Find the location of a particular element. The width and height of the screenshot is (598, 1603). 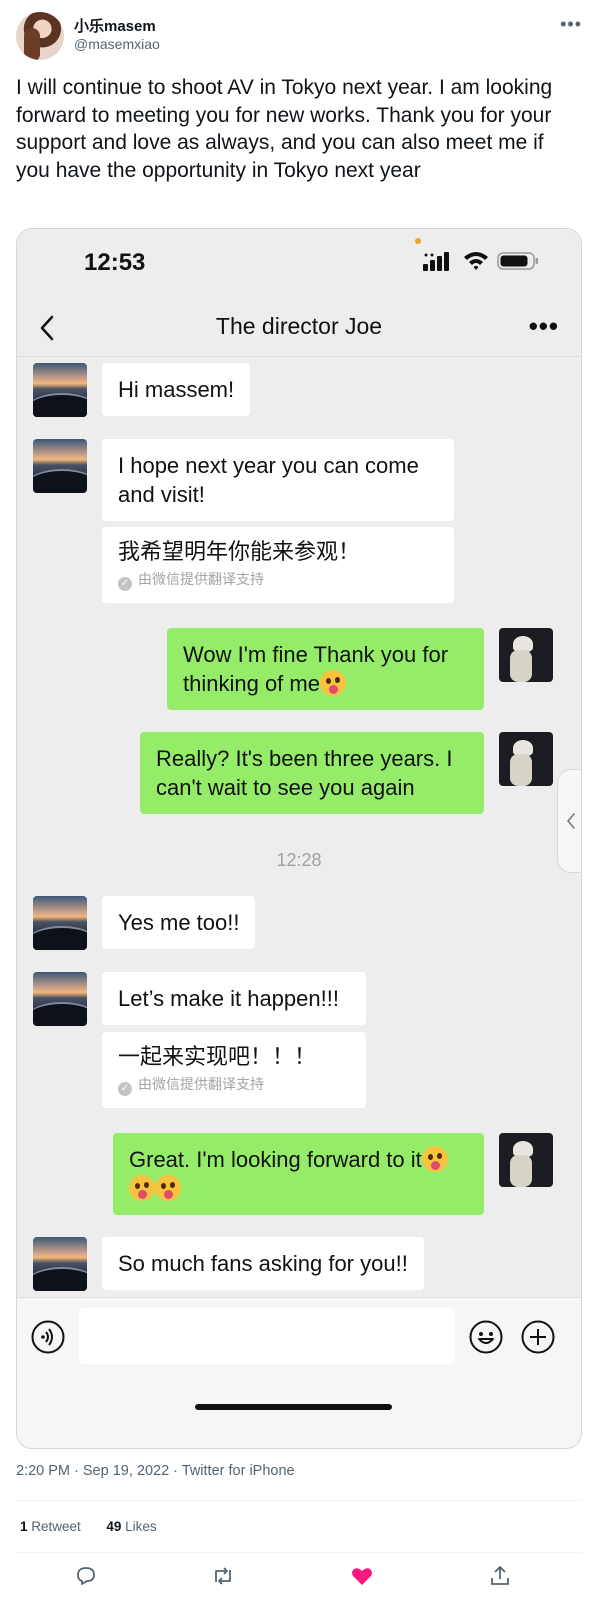

plus-circle-icon is located at coordinates (538, 1337).